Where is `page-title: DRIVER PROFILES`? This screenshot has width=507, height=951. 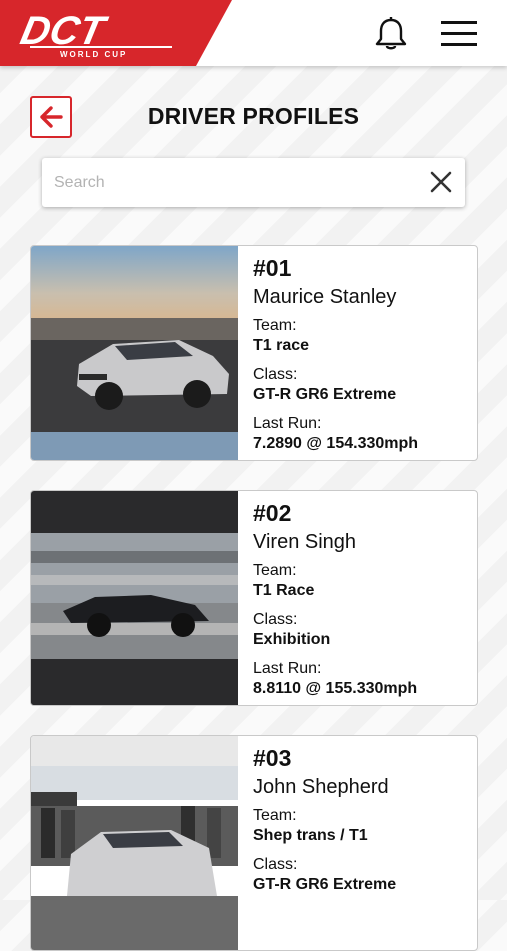 page-title: DRIVER PROFILES is located at coordinates (253, 116).